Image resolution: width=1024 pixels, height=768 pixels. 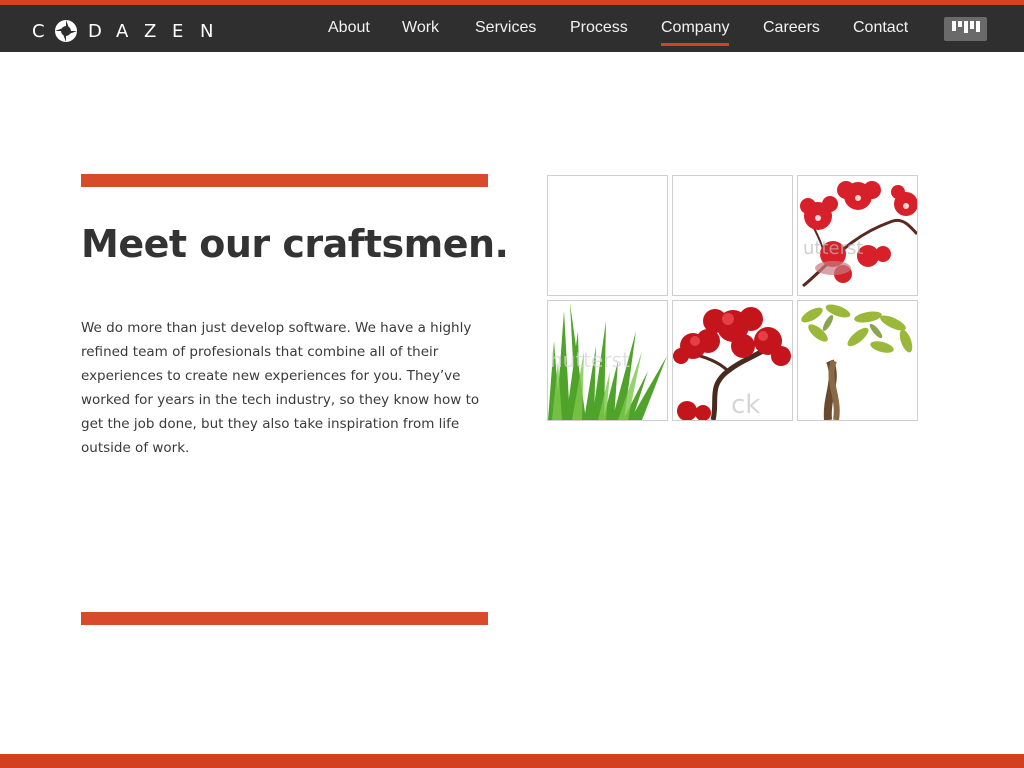 What do you see at coordinates (599, 28) in the screenshot?
I see `nav-process: Process` at bounding box center [599, 28].